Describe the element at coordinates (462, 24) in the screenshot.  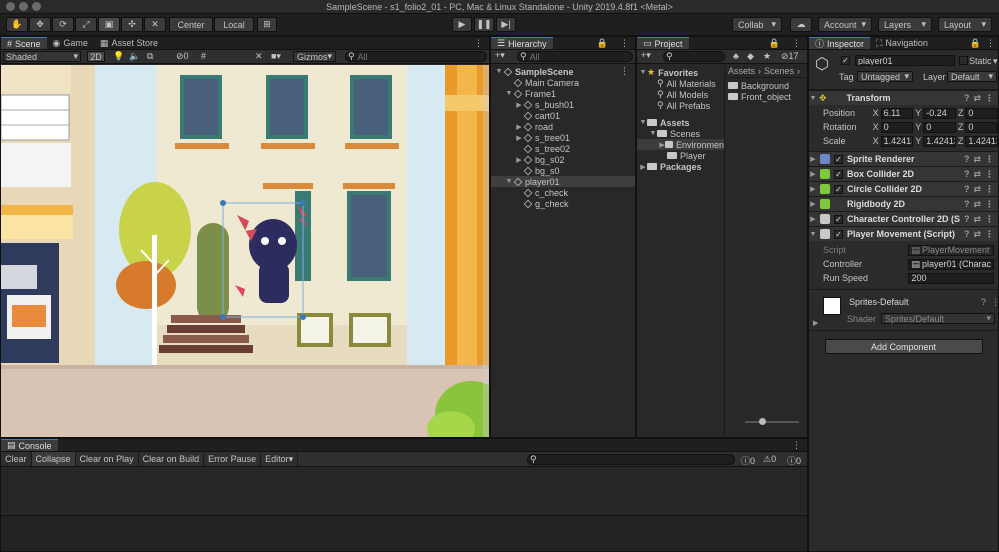
I see `play-button: ▶` at that location.